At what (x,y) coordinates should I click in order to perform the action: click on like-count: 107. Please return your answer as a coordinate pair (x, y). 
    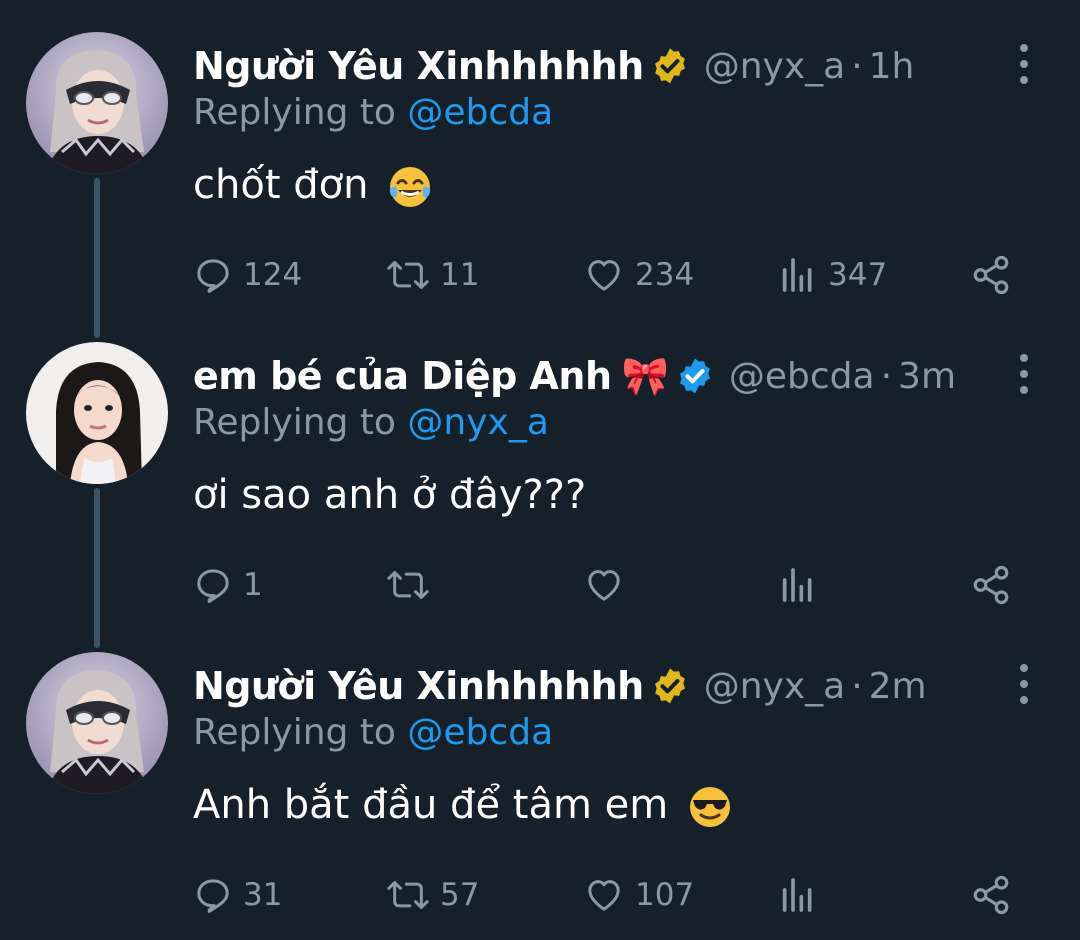
    Looking at the image, I should click on (665, 895).